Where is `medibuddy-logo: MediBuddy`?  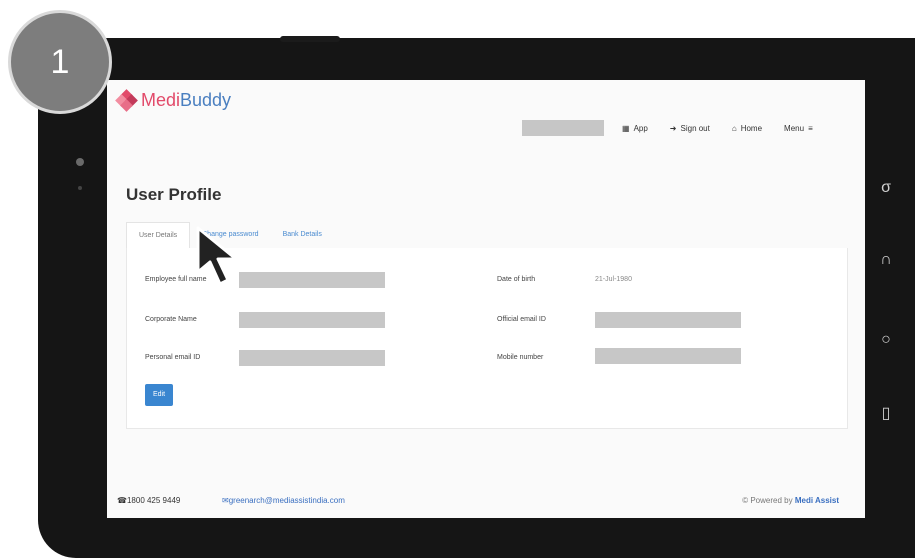
medibuddy-logo: MediBuddy is located at coordinates (173, 100).